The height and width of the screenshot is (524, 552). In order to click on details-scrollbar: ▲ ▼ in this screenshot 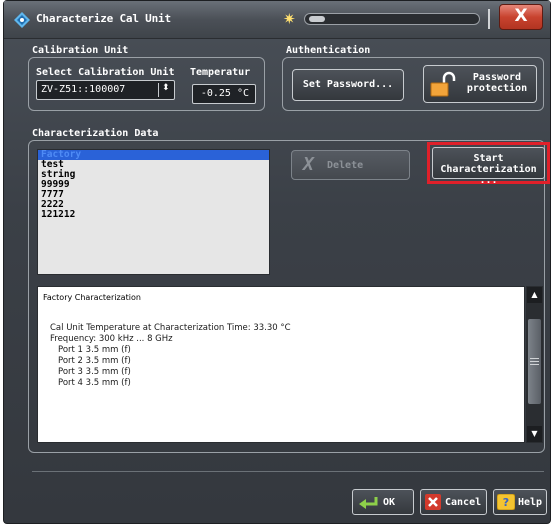, I will do `click(534, 364)`.